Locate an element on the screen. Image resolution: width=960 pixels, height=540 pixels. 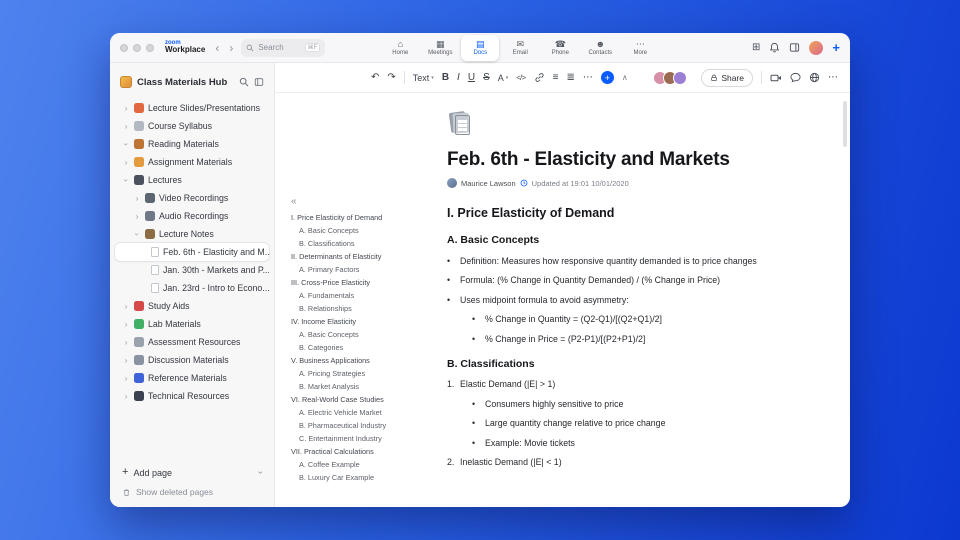
tab-phone: ☎ Phone is located at coordinates (560, 48).